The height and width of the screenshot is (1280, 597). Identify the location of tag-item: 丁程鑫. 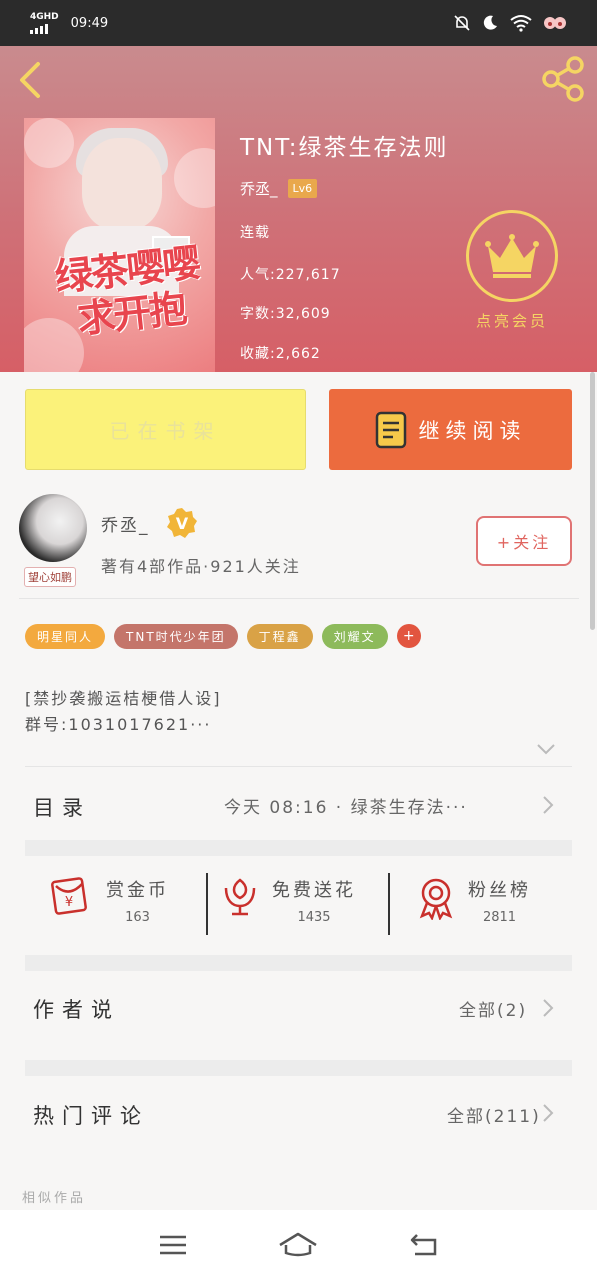
(279, 636).